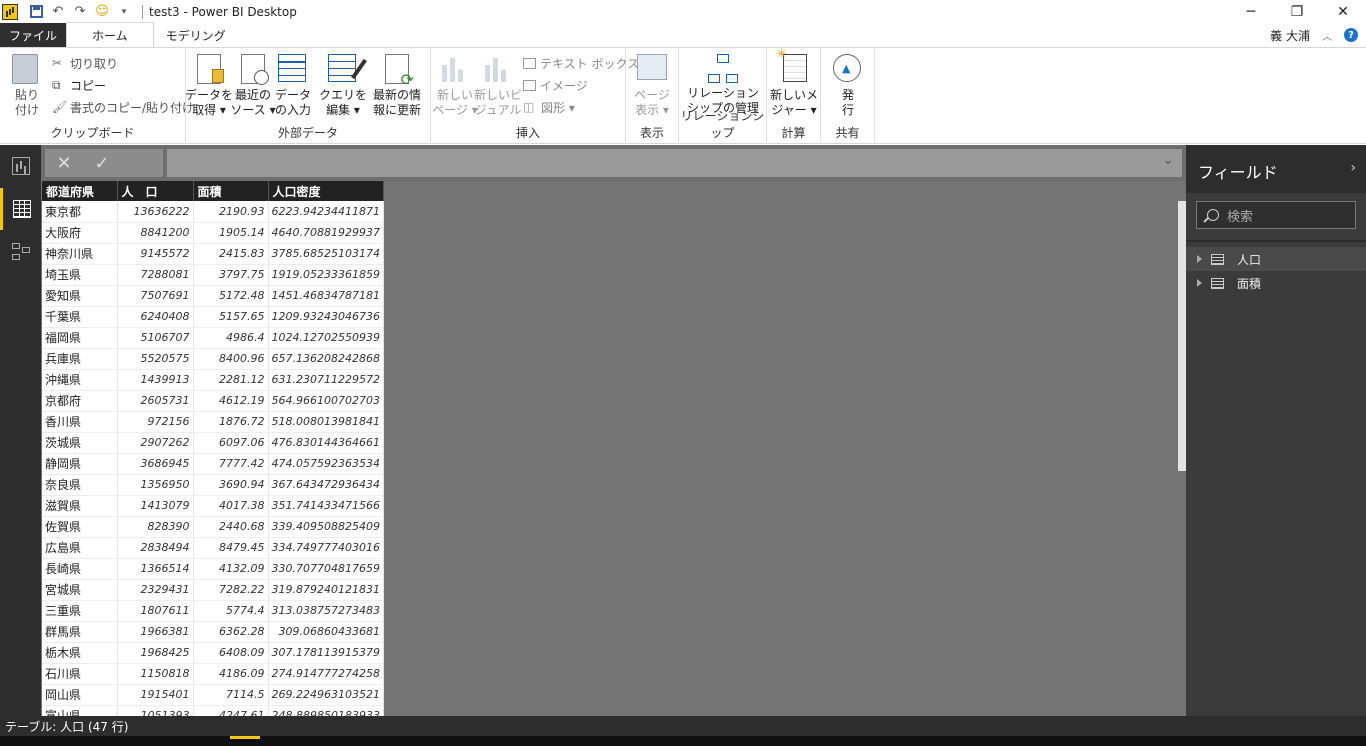  I want to click on smiley-feedback-icon: ☺, so click(102, 12).